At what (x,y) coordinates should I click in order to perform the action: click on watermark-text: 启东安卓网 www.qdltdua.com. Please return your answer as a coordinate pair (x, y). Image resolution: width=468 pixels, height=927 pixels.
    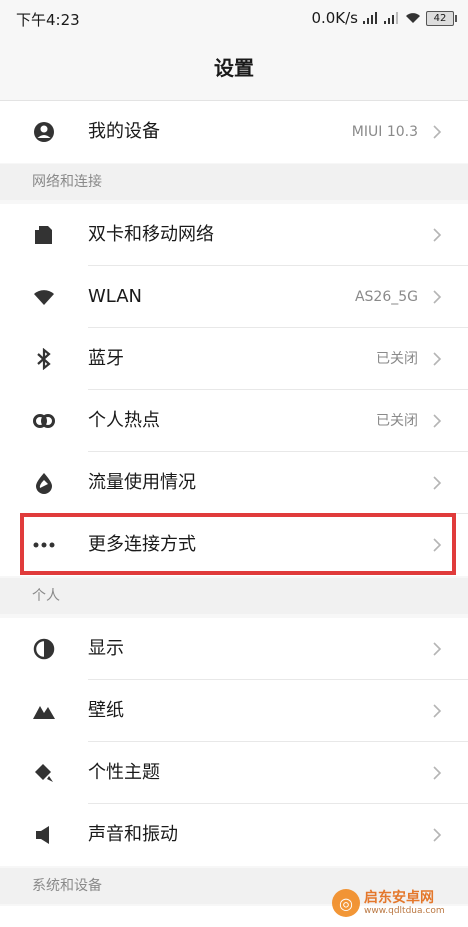
    Looking at the image, I should click on (404, 903).